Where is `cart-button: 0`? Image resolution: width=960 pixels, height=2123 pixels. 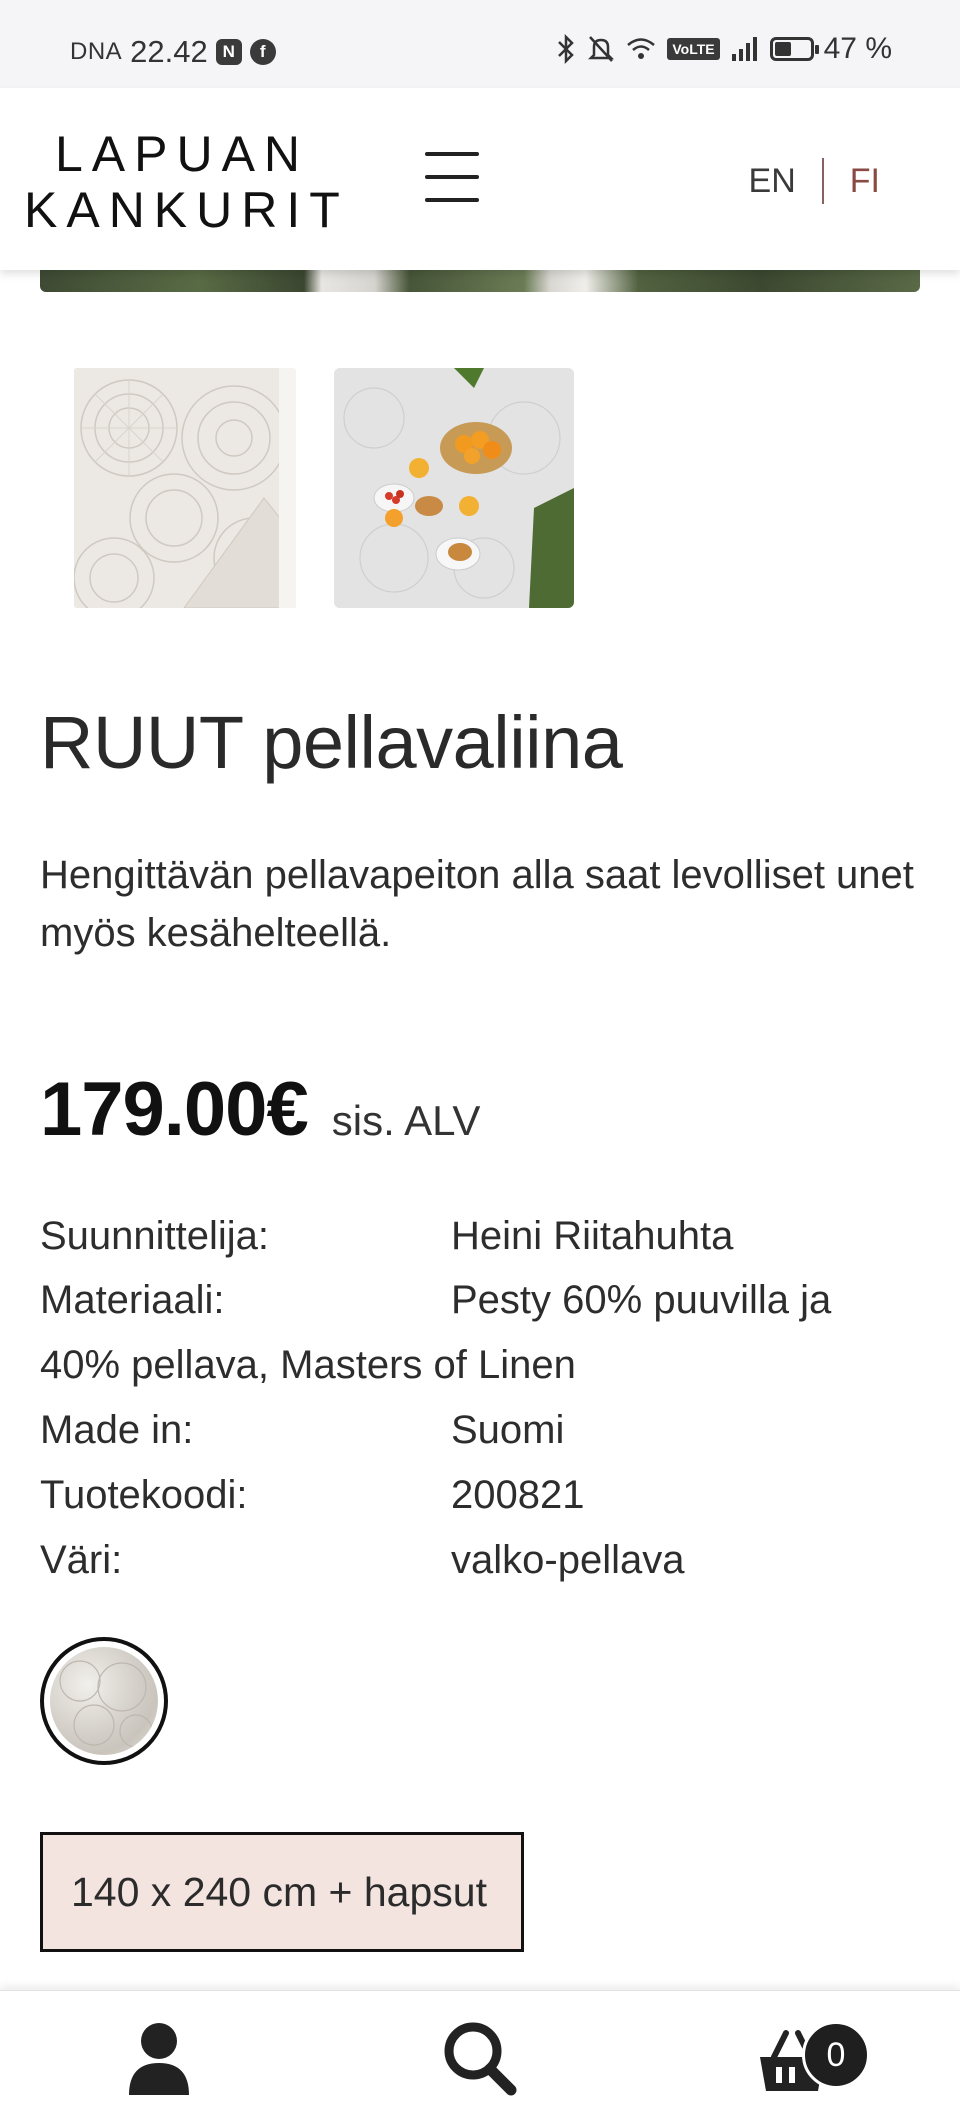
cart-button: 0 is located at coordinates (817, 2057).